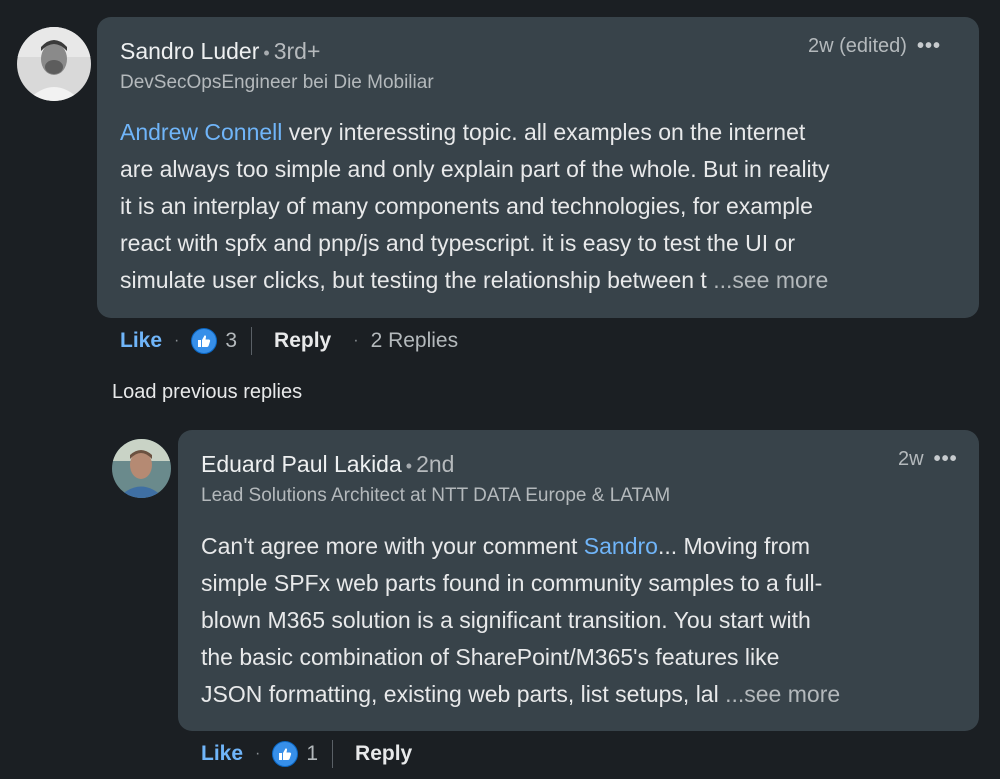  Describe the element at coordinates (207, 392) in the screenshot. I see `load-previous-replies-link: Load previous replies` at that location.